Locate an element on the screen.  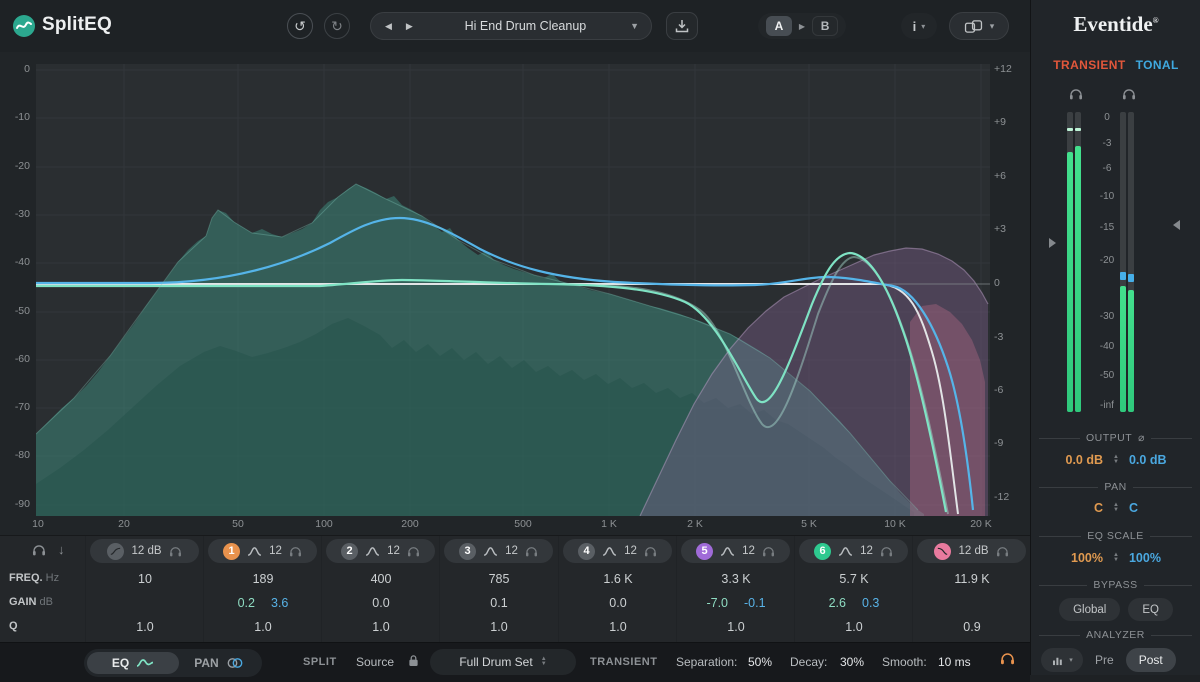
separation-value: 50% is located at coordinates (760, 662).